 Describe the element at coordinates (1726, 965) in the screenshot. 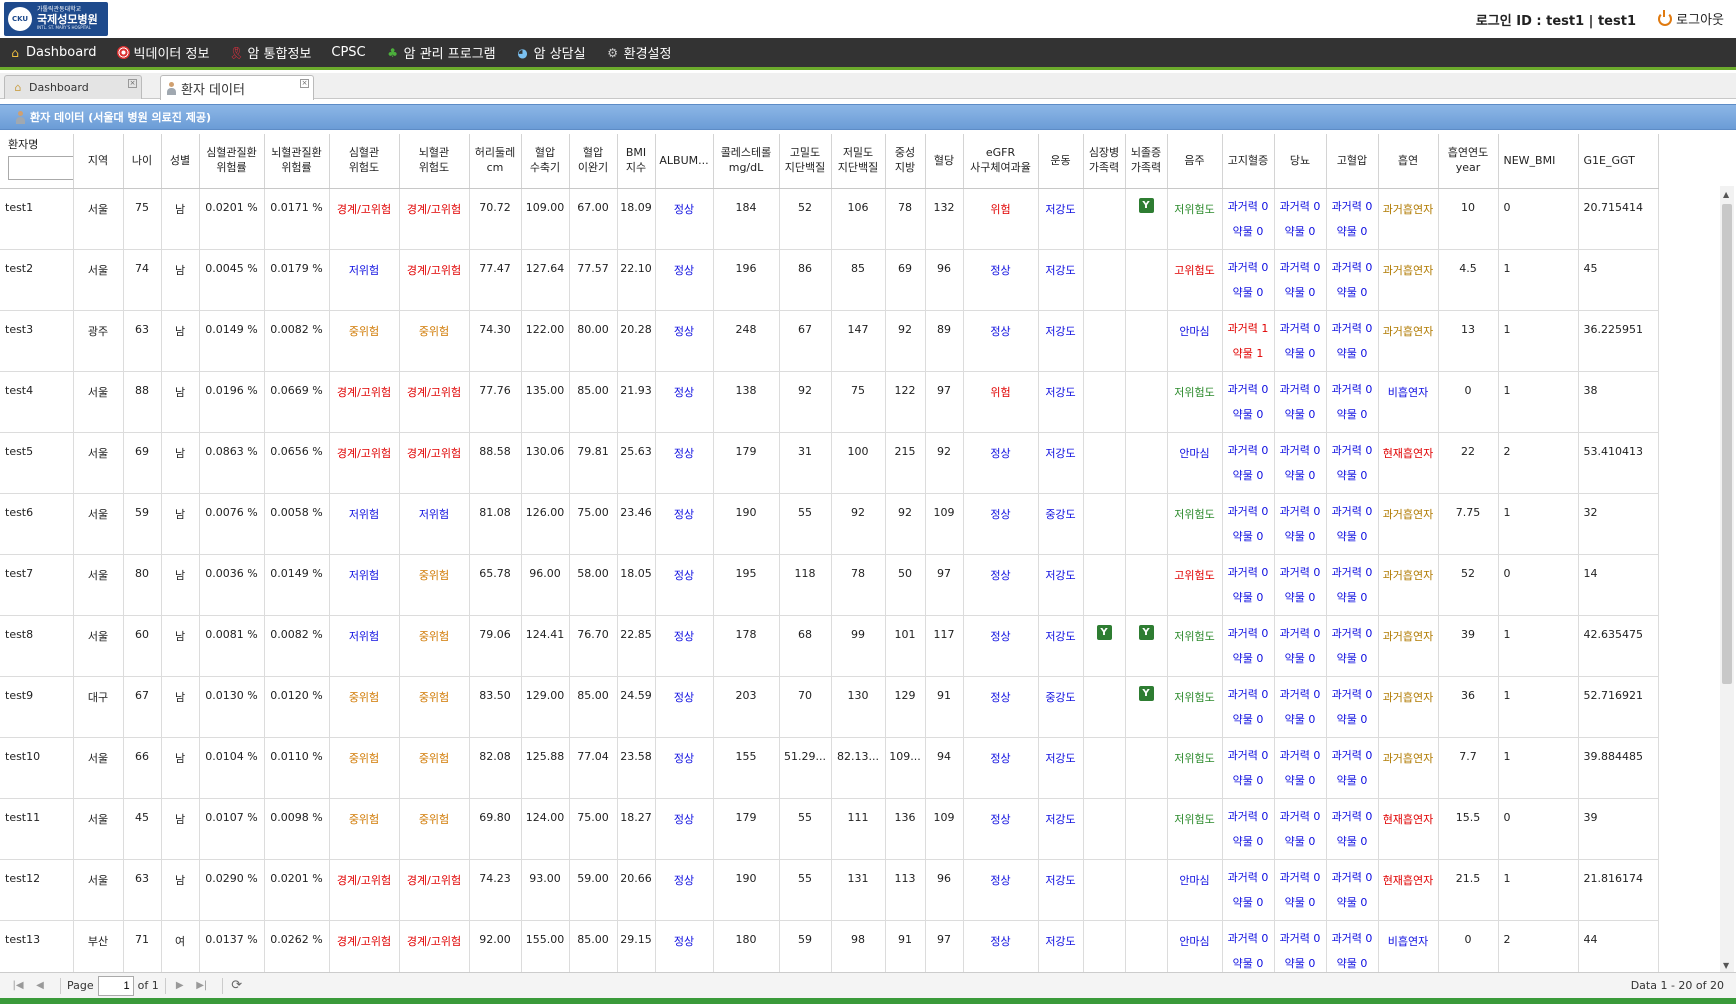

I see `scroll-down-icon: ▼` at that location.